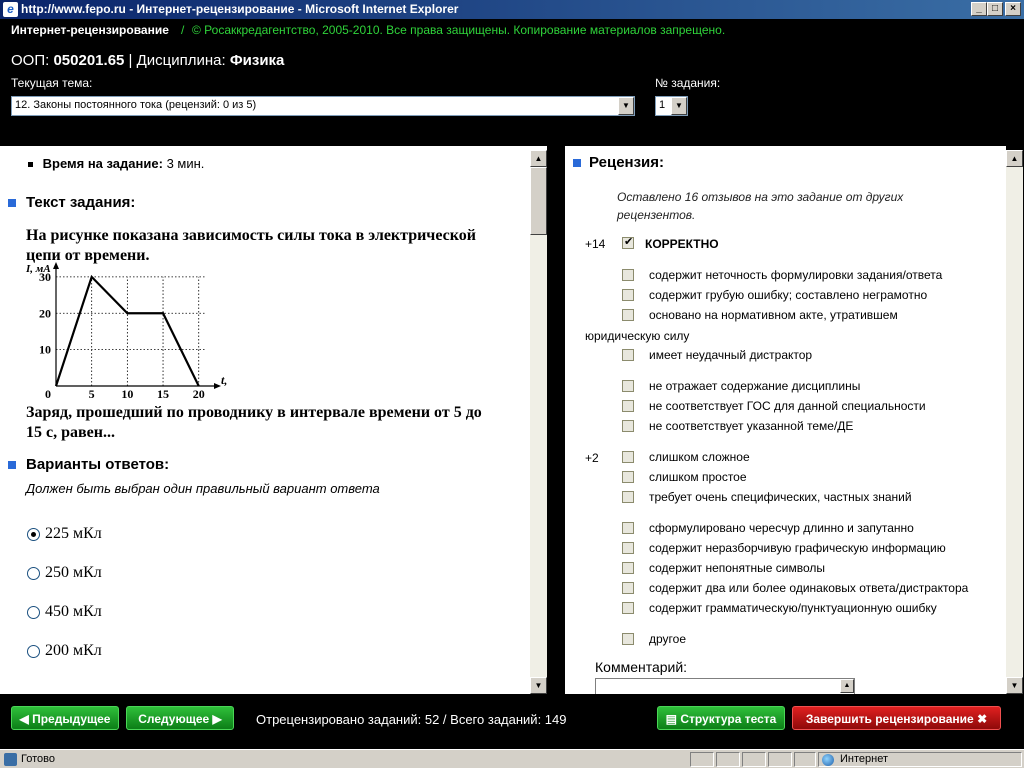 The width and height of the screenshot is (1024, 768). Describe the element at coordinates (217, 386) in the screenshot. I see `x-axis-arrow` at that location.